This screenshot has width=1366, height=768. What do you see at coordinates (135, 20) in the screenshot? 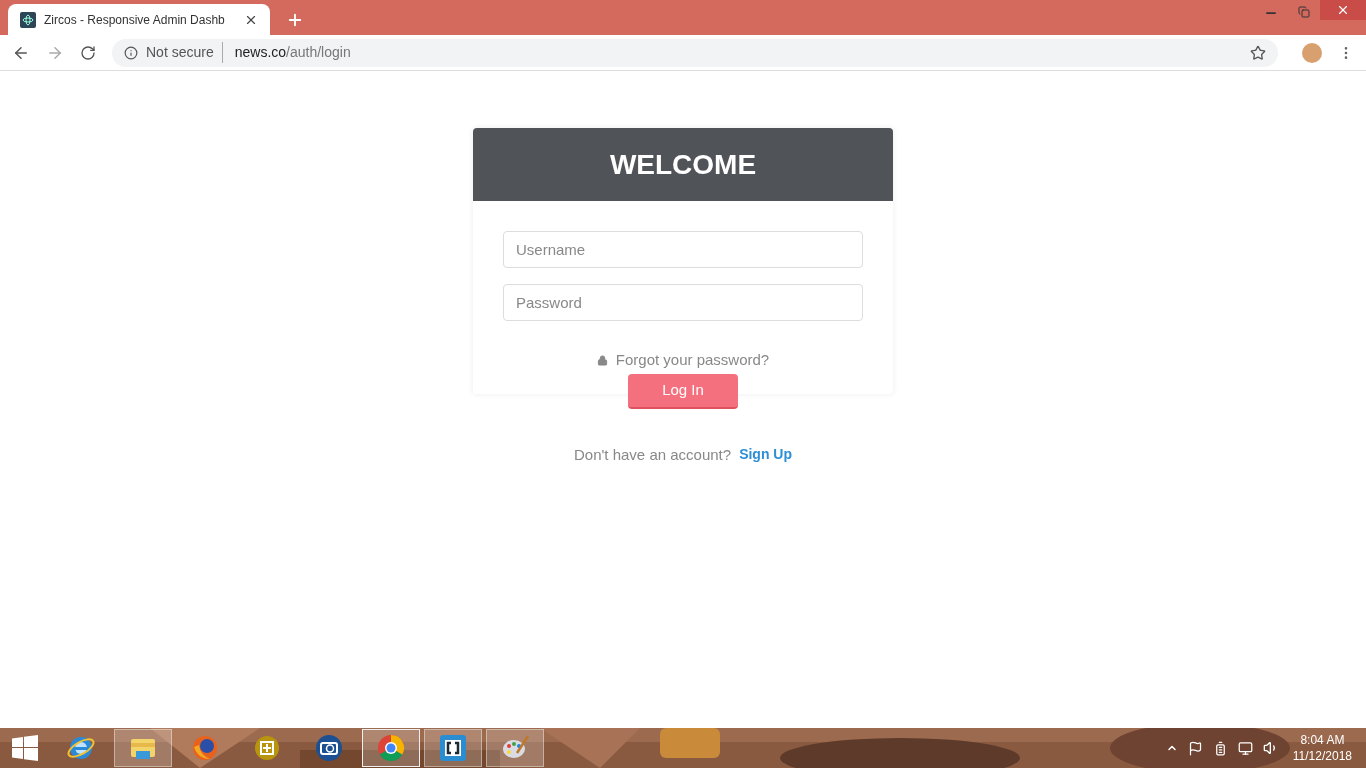
I see `tab-title: Zircos - Responsive Admin Dashb` at bounding box center [135, 20].